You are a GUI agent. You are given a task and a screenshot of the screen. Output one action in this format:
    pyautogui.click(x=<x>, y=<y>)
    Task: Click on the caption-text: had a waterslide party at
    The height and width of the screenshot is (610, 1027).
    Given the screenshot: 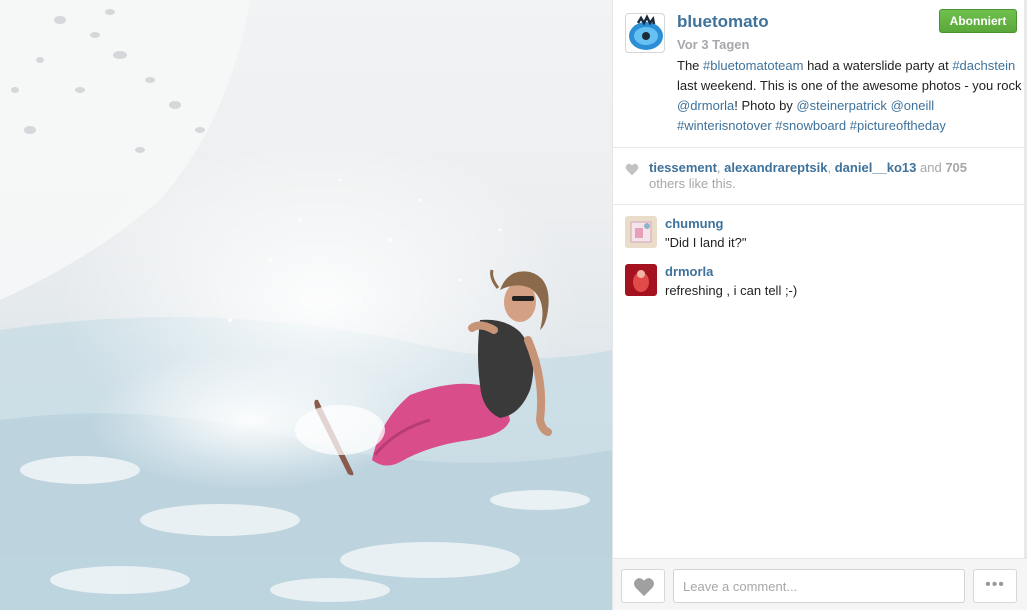 What is the action you would take?
    pyautogui.click(x=878, y=65)
    